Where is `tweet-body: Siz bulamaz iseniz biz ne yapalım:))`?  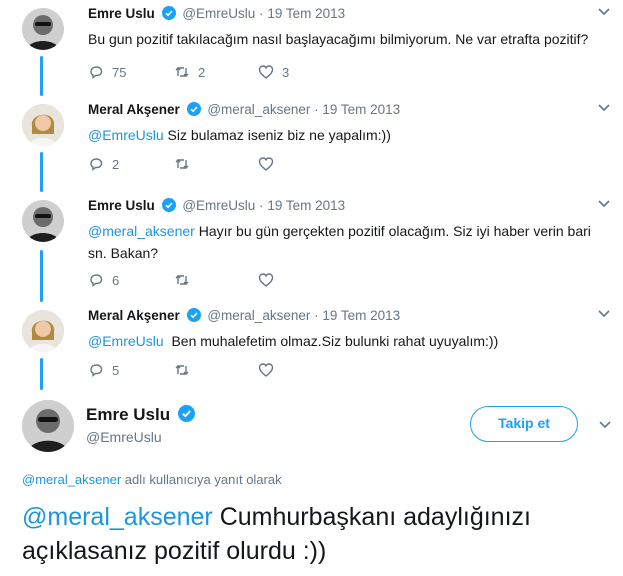
tweet-body: Siz bulamaz iseniz biz ne yapalım:)) is located at coordinates (277, 135).